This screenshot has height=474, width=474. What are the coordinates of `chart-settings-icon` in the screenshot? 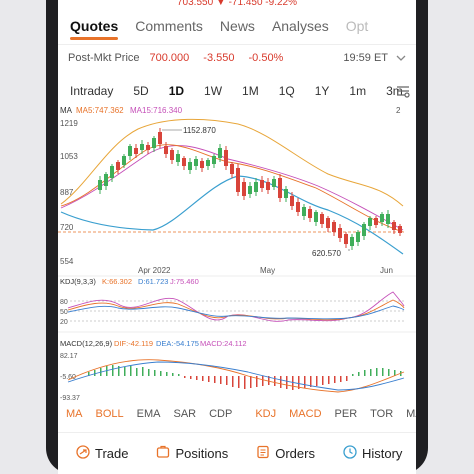 It's located at (403, 92).